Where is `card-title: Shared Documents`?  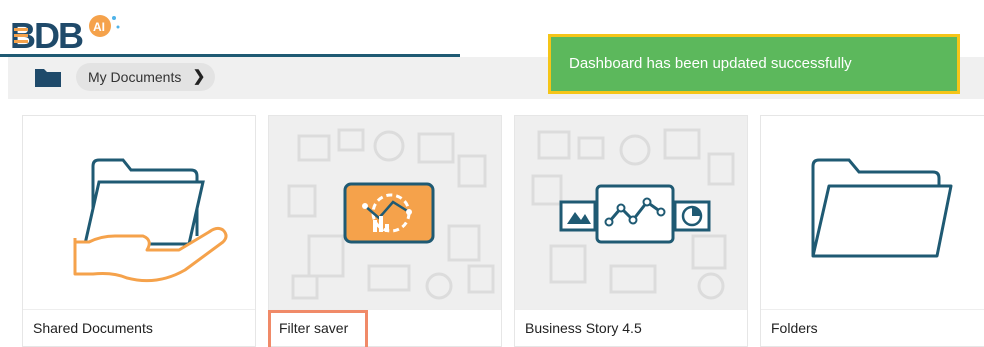 card-title: Shared Documents is located at coordinates (93, 328).